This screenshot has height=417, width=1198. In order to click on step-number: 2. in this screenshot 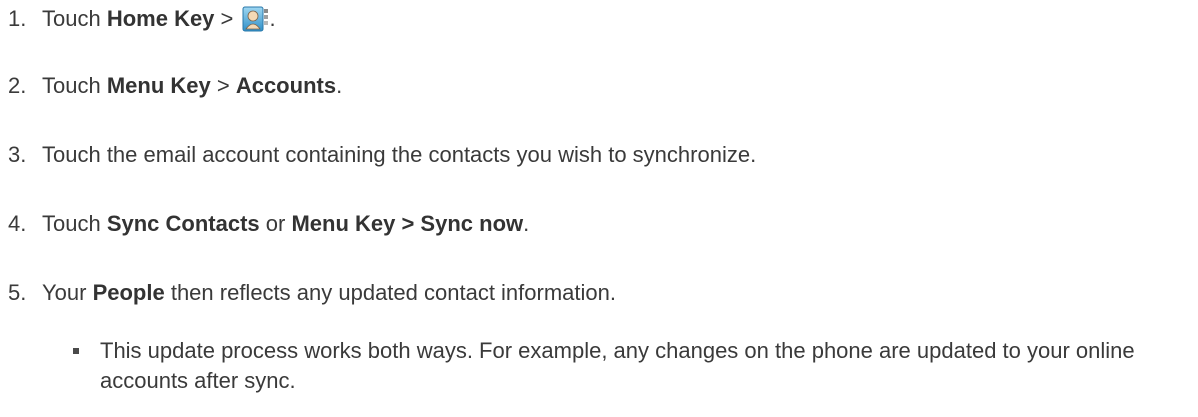, I will do `click(17, 85)`.